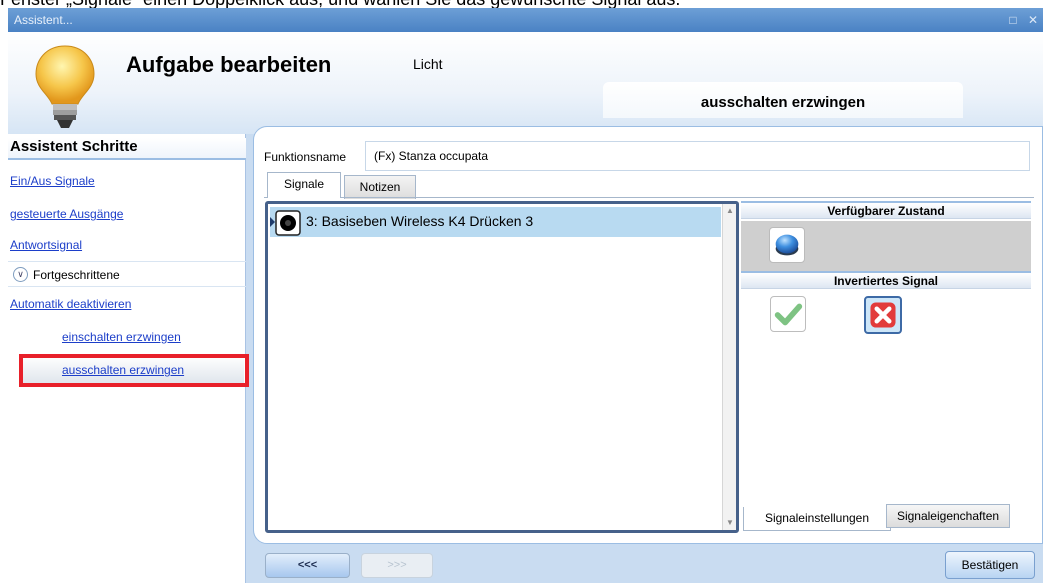  Describe the element at coordinates (788, 314) in the screenshot. I see `checkmark-icon` at that location.